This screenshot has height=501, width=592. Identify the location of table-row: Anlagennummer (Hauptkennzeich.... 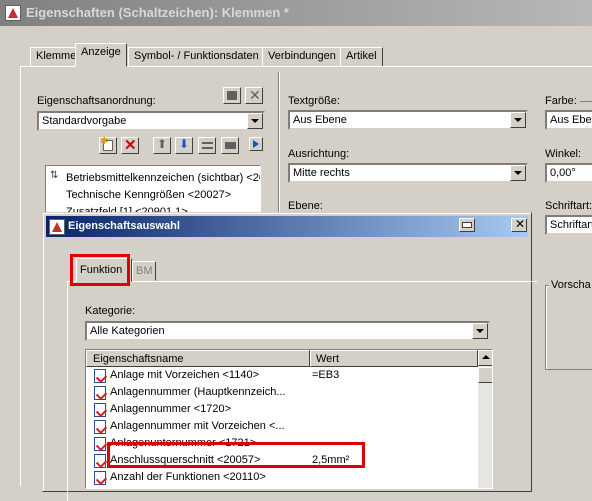
(282, 393).